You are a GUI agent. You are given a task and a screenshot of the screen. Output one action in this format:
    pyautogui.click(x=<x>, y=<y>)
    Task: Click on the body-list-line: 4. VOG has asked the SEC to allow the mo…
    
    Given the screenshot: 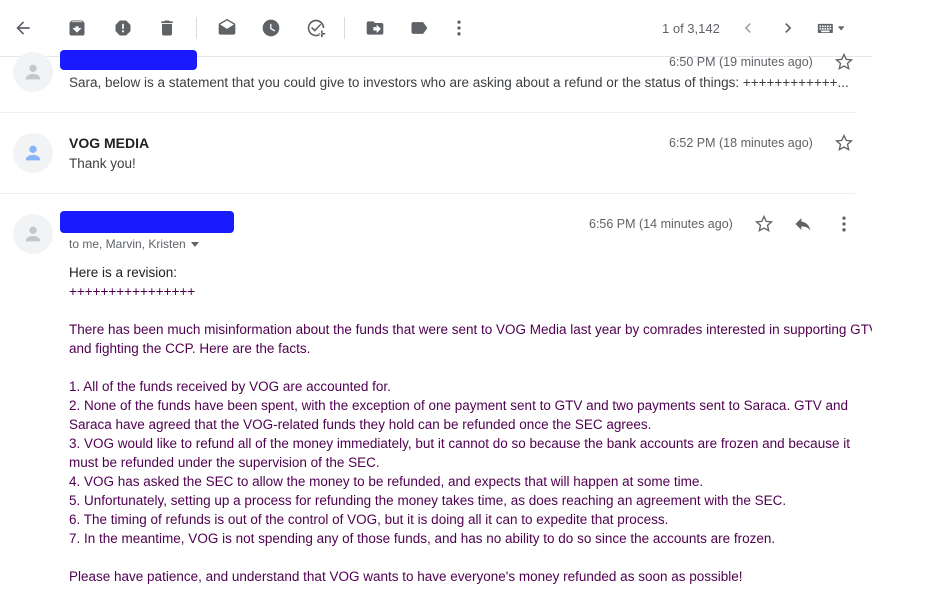 What is the action you would take?
    pyautogui.click(x=386, y=481)
    